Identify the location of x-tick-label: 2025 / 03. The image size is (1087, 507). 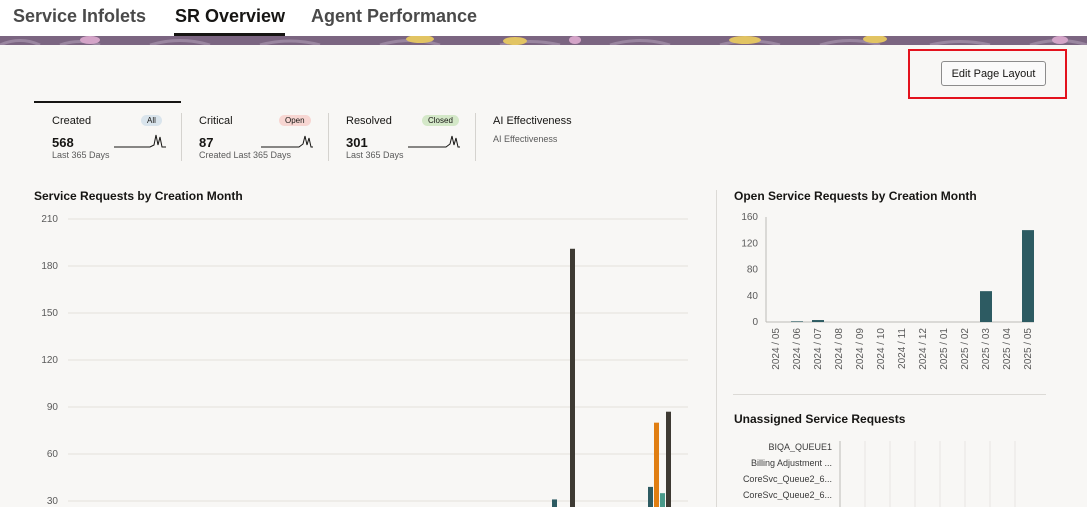
(986, 349).